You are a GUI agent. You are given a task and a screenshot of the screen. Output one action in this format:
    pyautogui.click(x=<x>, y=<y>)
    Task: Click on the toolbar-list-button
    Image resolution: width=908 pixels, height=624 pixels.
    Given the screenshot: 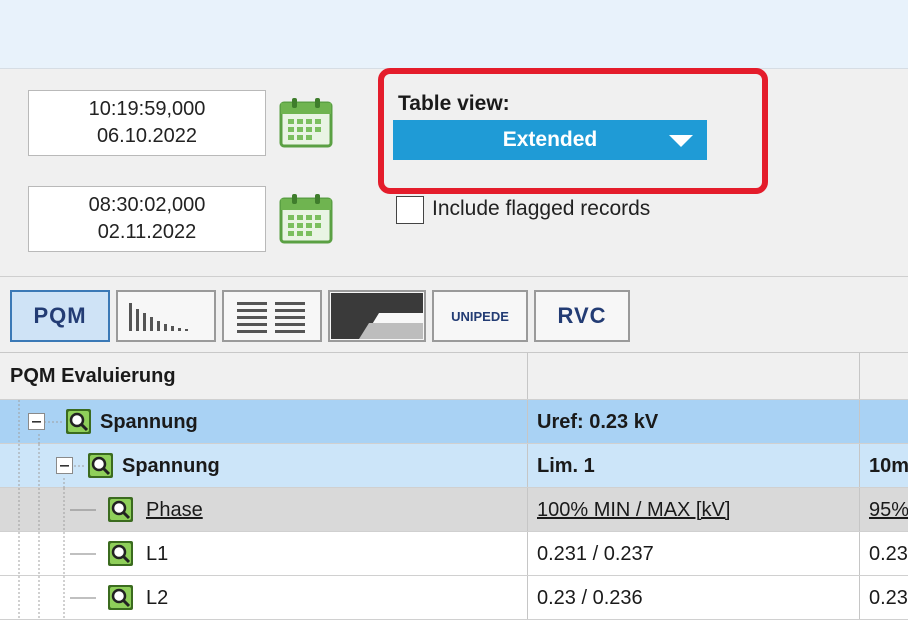 What is the action you would take?
    pyautogui.click(x=272, y=316)
    